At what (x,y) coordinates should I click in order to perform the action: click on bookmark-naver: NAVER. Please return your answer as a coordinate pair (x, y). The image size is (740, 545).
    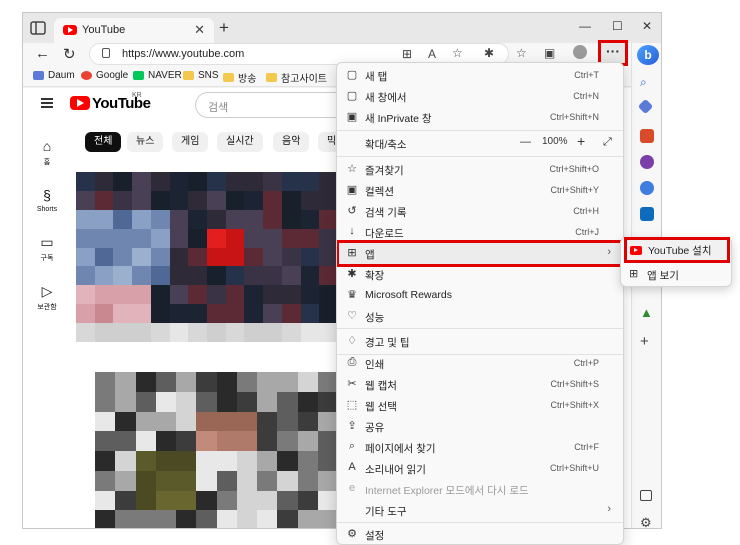
    Looking at the image, I should click on (157, 75).